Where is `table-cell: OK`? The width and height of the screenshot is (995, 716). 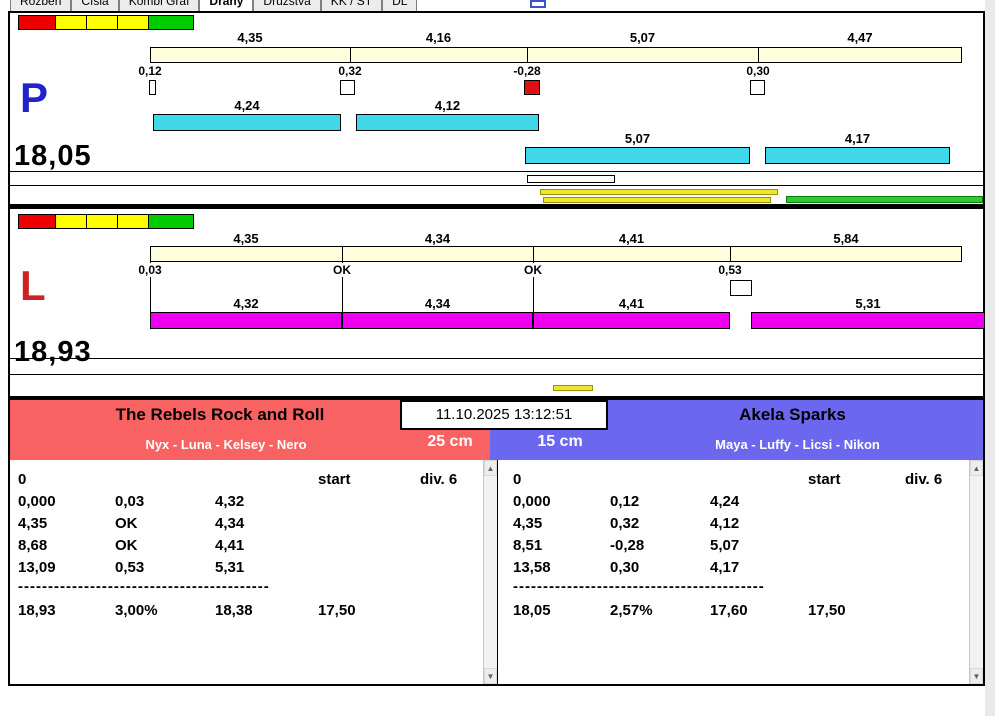
table-cell: OK is located at coordinates (126, 523).